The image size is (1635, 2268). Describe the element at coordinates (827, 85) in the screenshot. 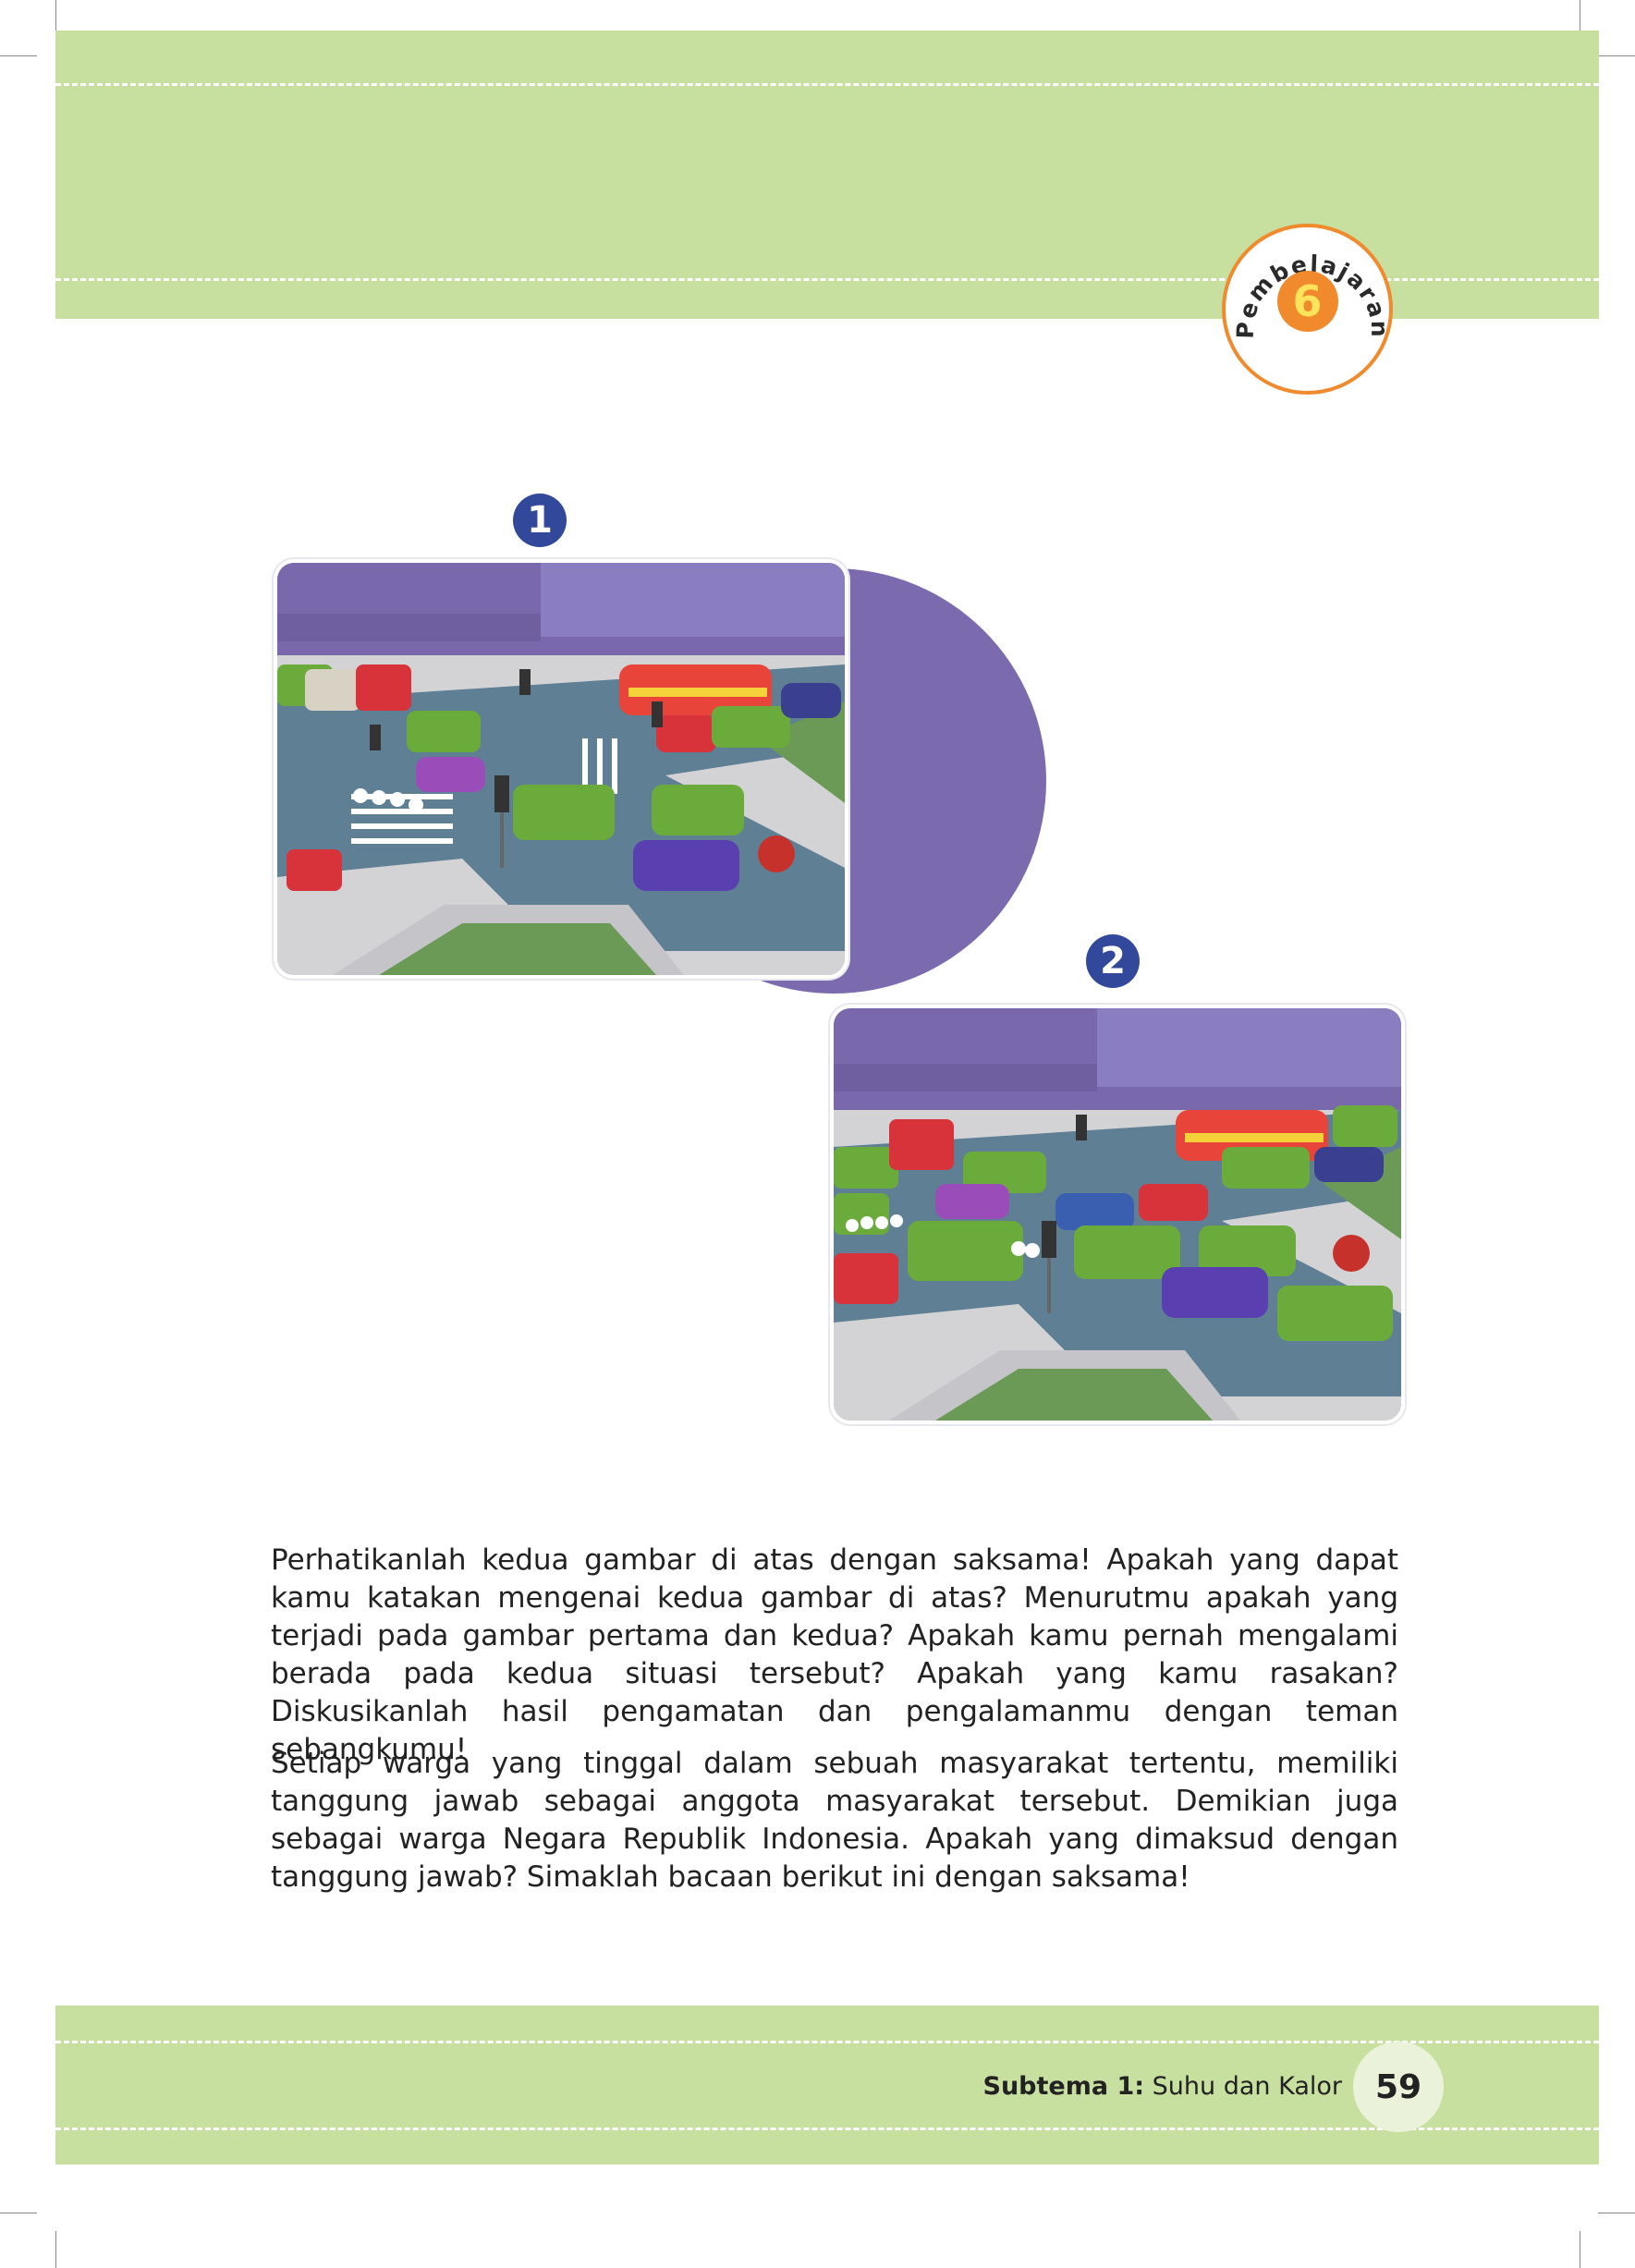

I see `header-dashed-line` at that location.